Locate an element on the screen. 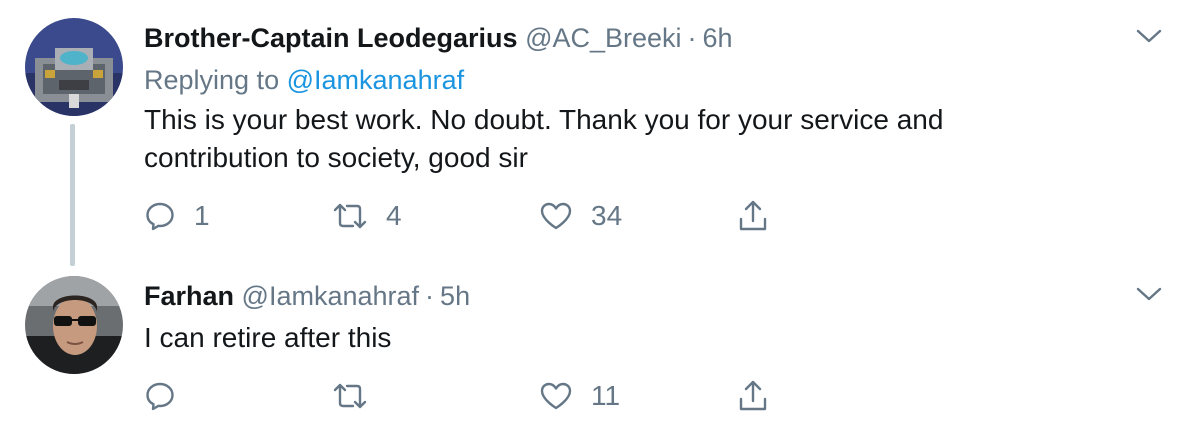  action-bar: 11 is located at coordinates (474, 396).